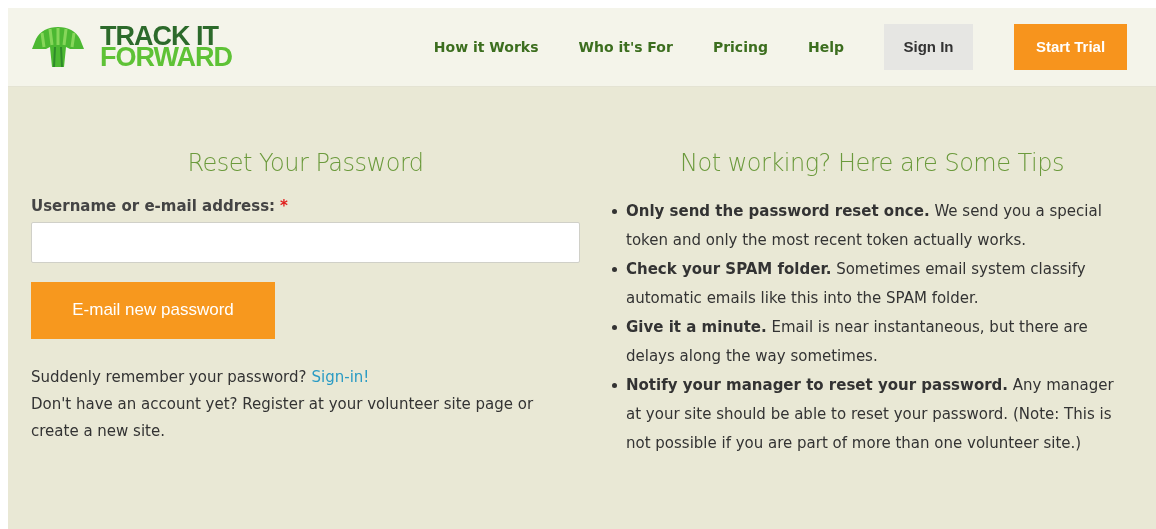  Describe the element at coordinates (856, 284) in the screenshot. I see `tip-text: Check your SPAM folder. Sometimes email system classify automatic emails like this into the SPAM folder.` at that location.